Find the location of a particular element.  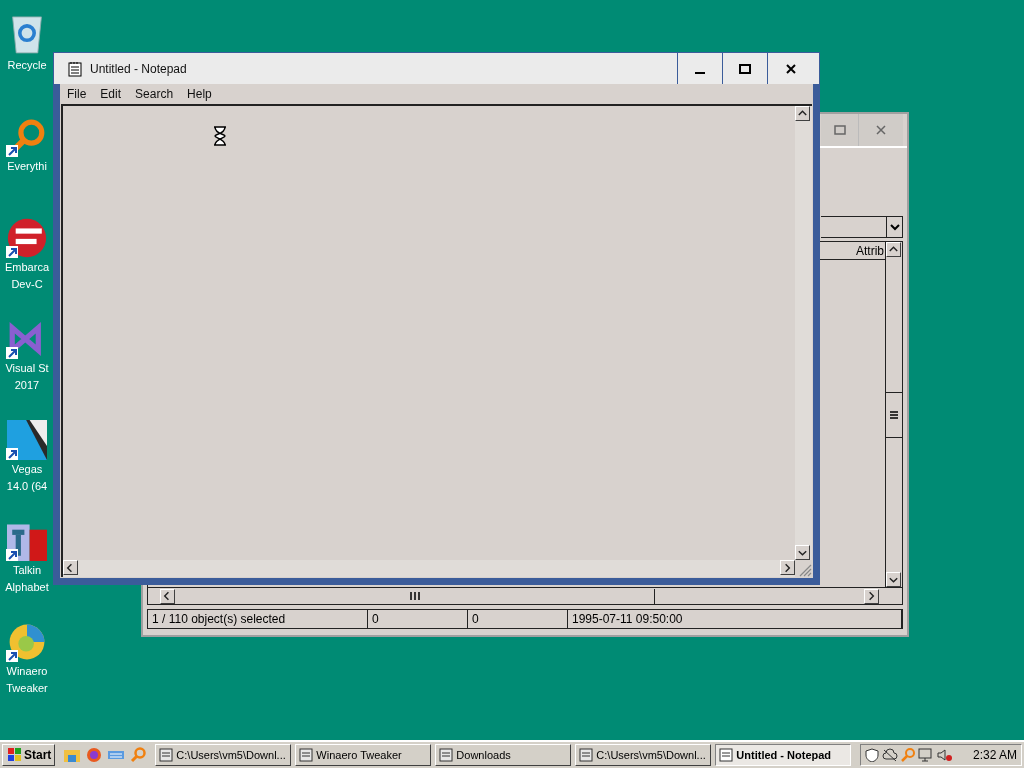

window-title: Untitled - Notepad is located at coordinates (139, 69).